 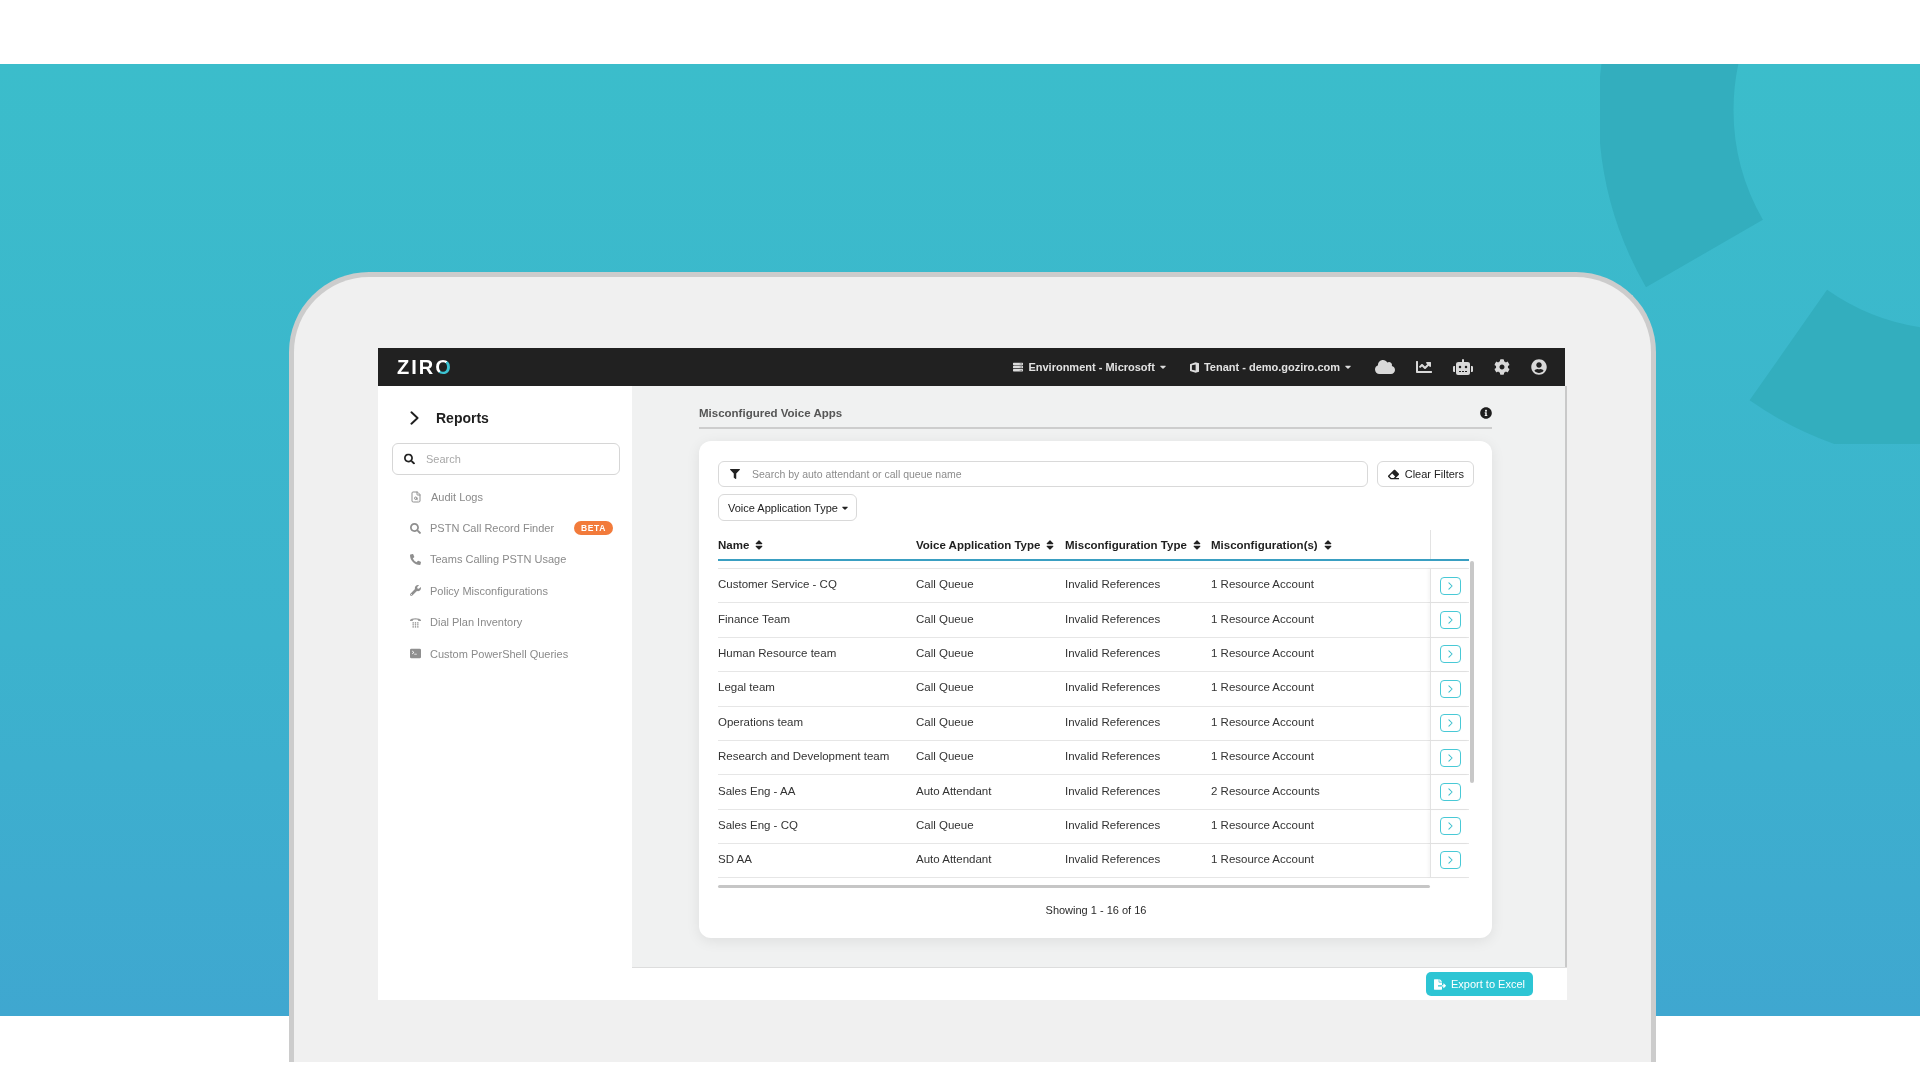 What do you see at coordinates (1424, 367) in the screenshot?
I see `line-chart-icon` at bounding box center [1424, 367].